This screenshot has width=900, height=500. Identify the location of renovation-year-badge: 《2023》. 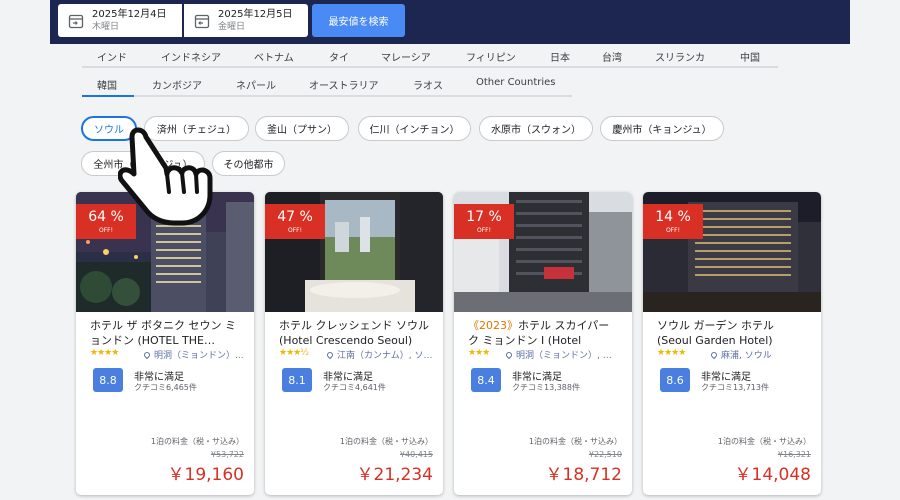
(493, 325).